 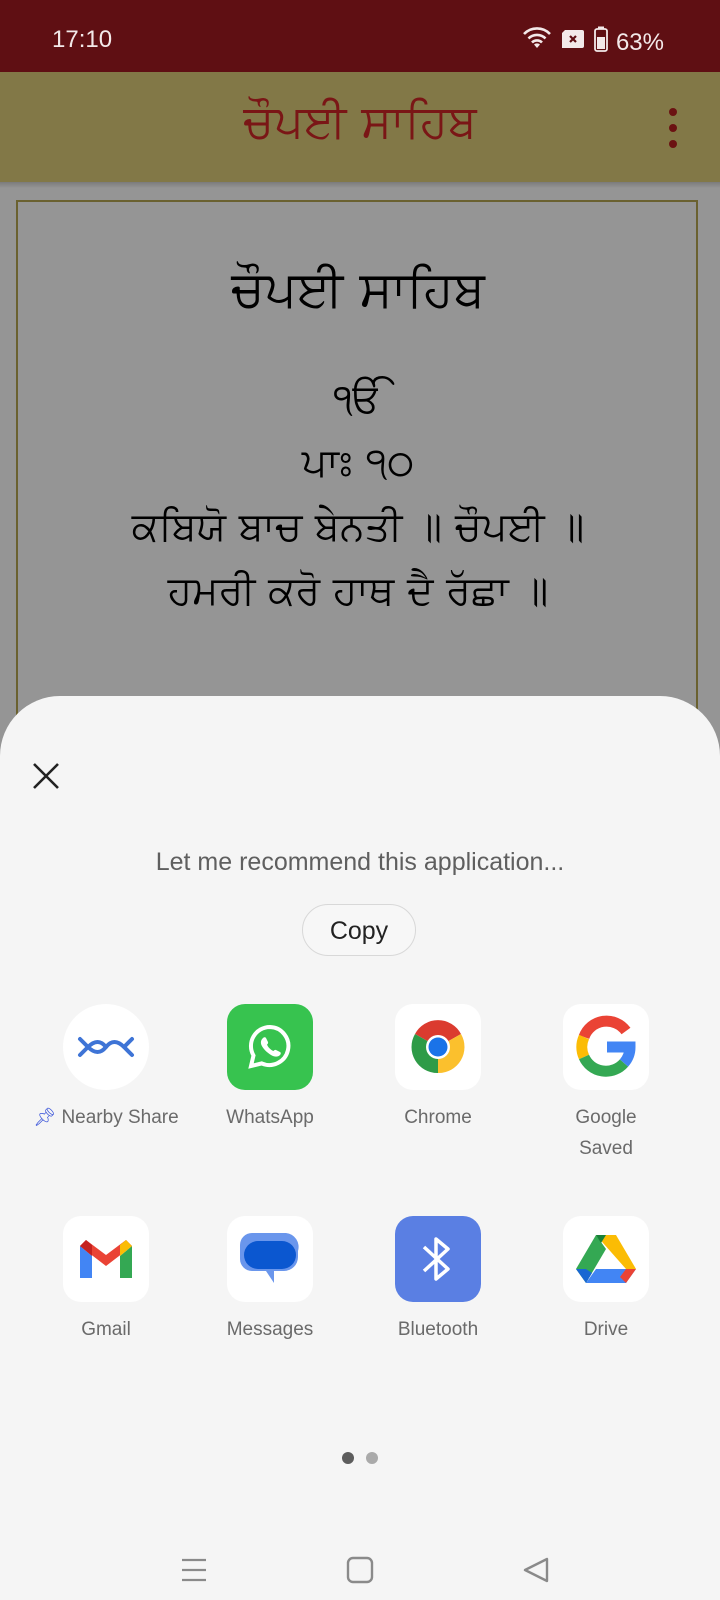 I want to click on app-label: Google Saved, so click(x=606, y=1133).